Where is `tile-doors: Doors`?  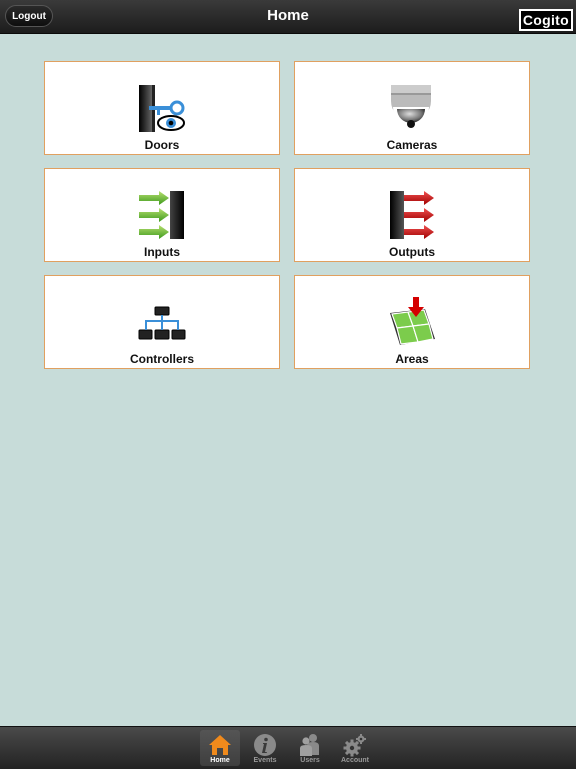
tile-doors: Doors is located at coordinates (162, 108).